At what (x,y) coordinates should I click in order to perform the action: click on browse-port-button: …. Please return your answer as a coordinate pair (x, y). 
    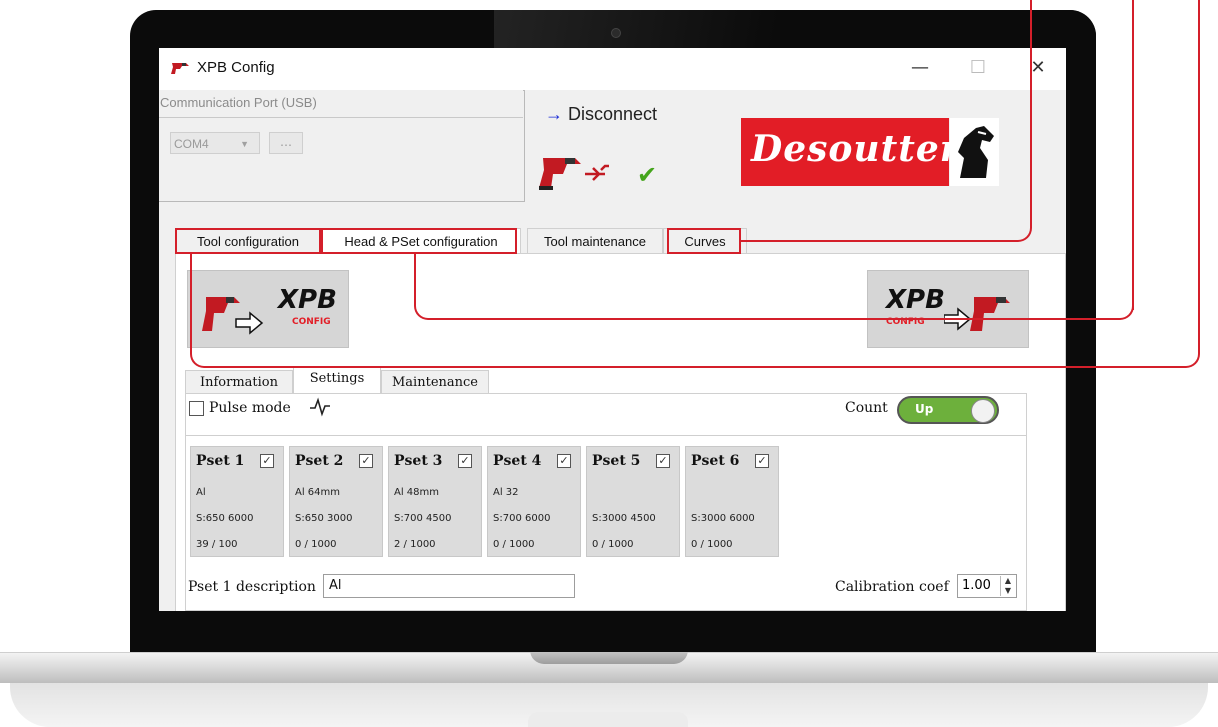
    Looking at the image, I should click on (286, 143).